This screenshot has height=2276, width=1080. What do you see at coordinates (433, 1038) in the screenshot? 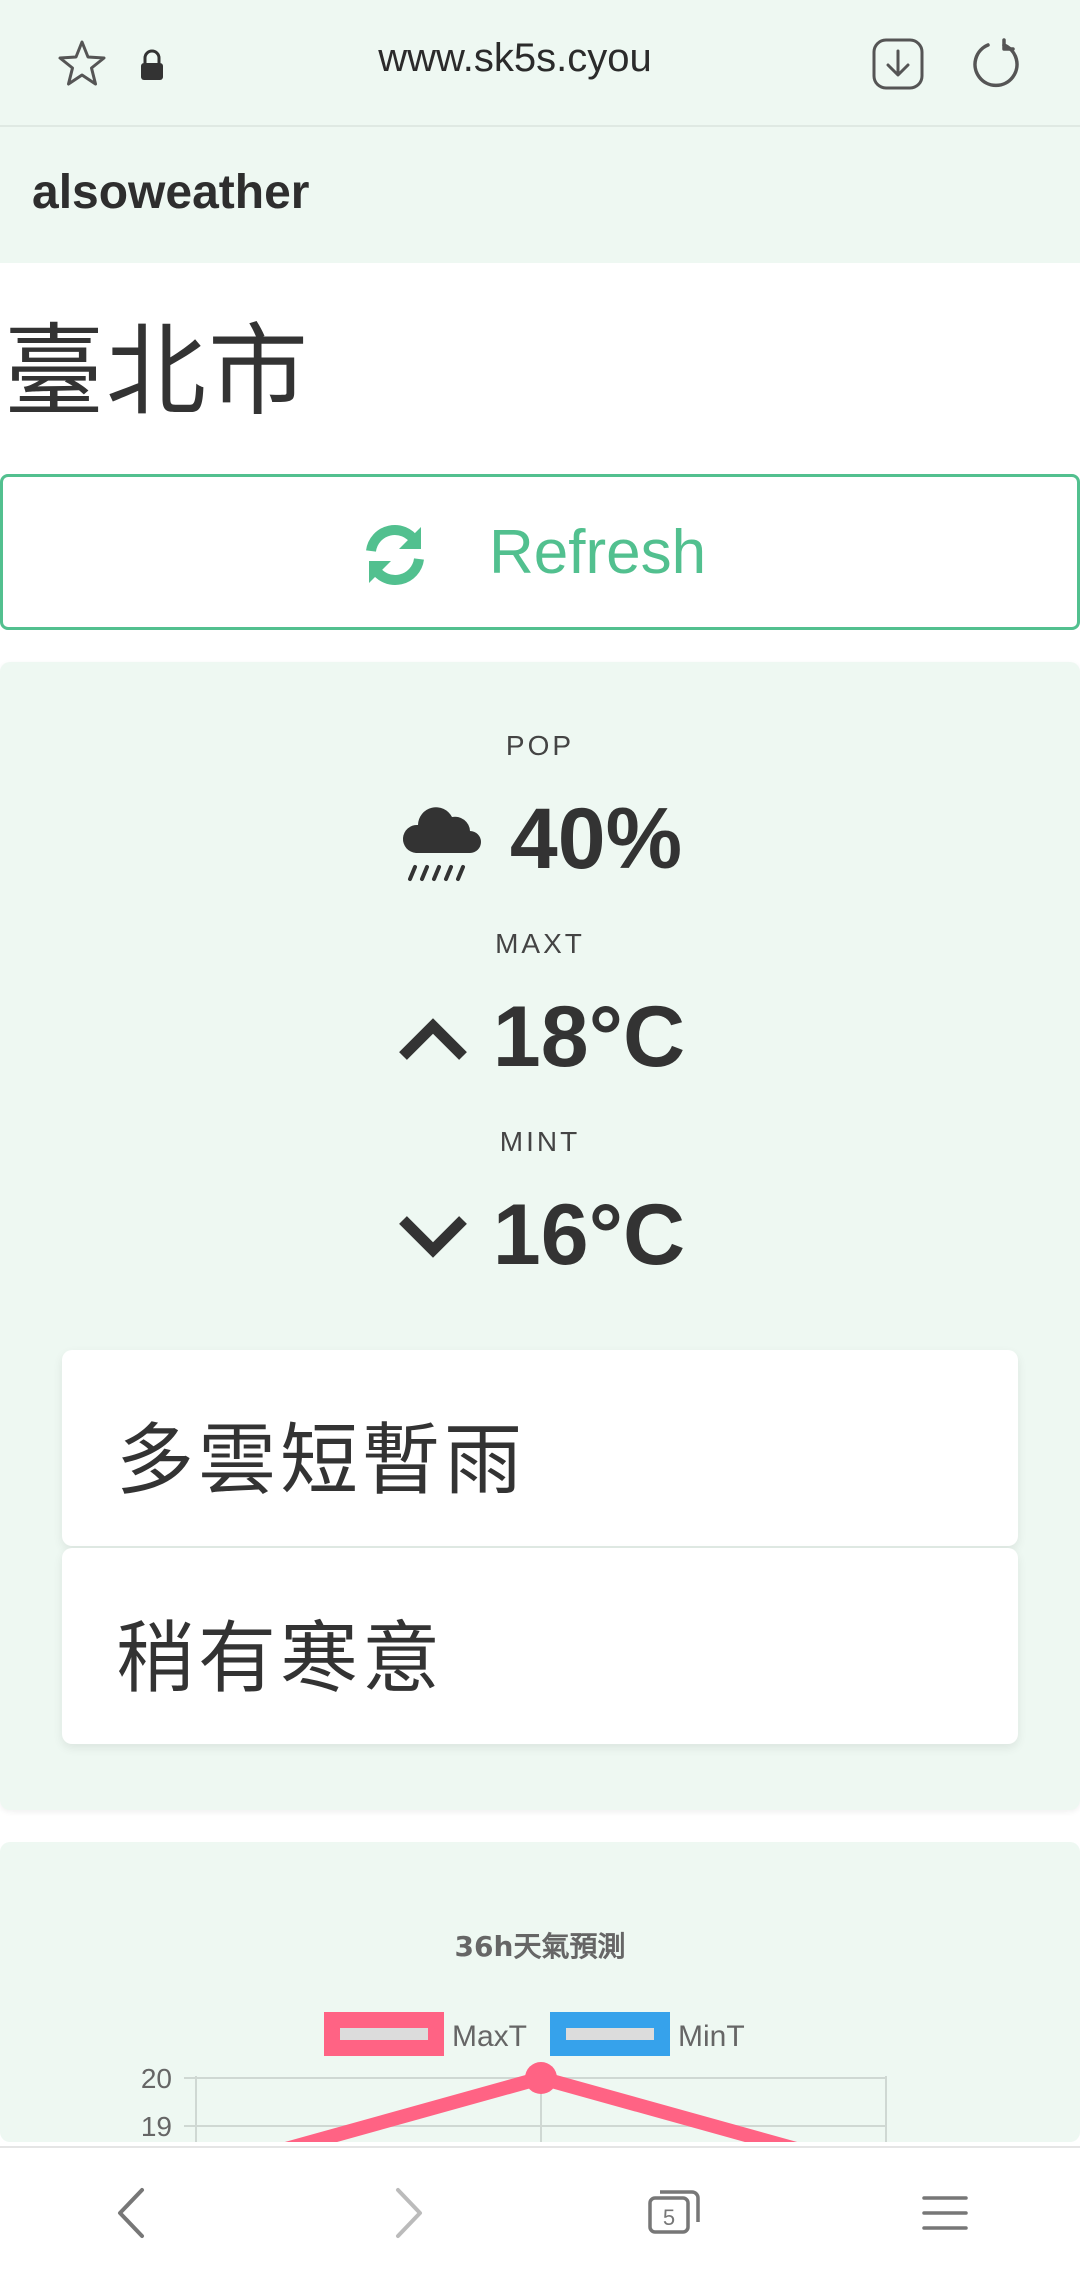
I see `chevron-up-icon` at bounding box center [433, 1038].